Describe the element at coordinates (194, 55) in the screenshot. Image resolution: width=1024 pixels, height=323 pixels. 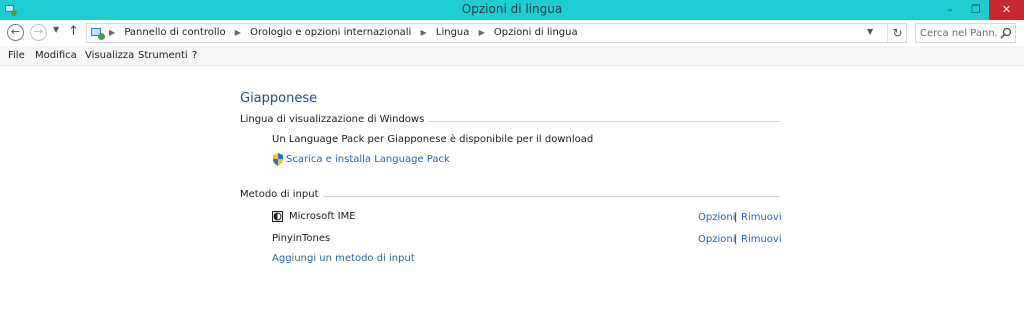
I see `menu-help: ?` at that location.